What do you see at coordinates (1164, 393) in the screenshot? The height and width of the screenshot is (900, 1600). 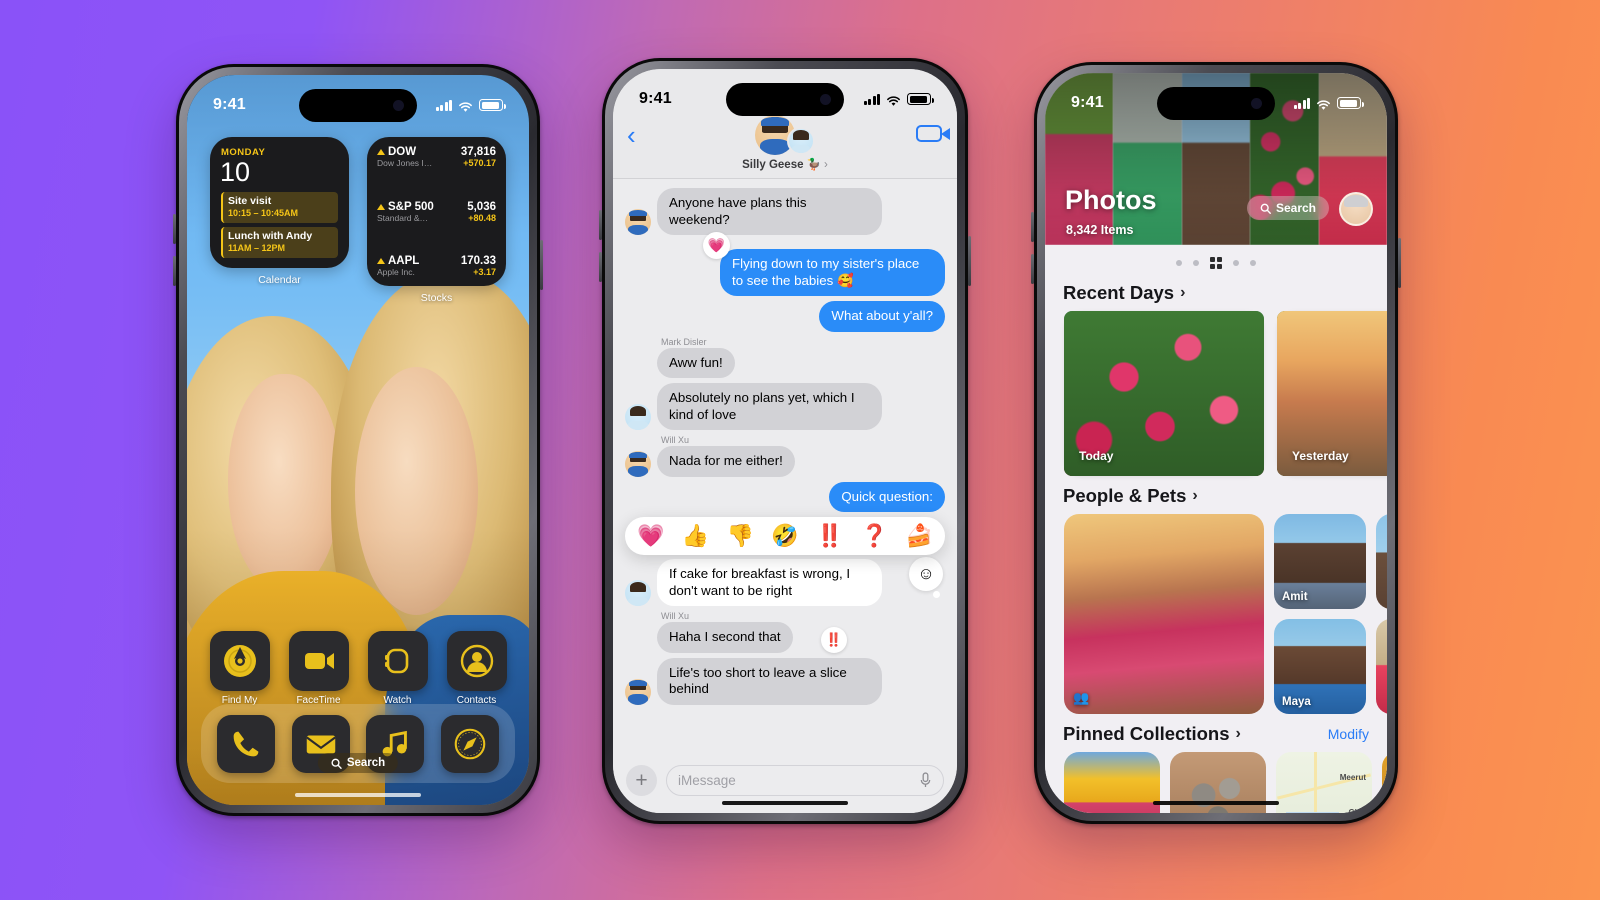 I see `recent-day-card: Today` at bounding box center [1164, 393].